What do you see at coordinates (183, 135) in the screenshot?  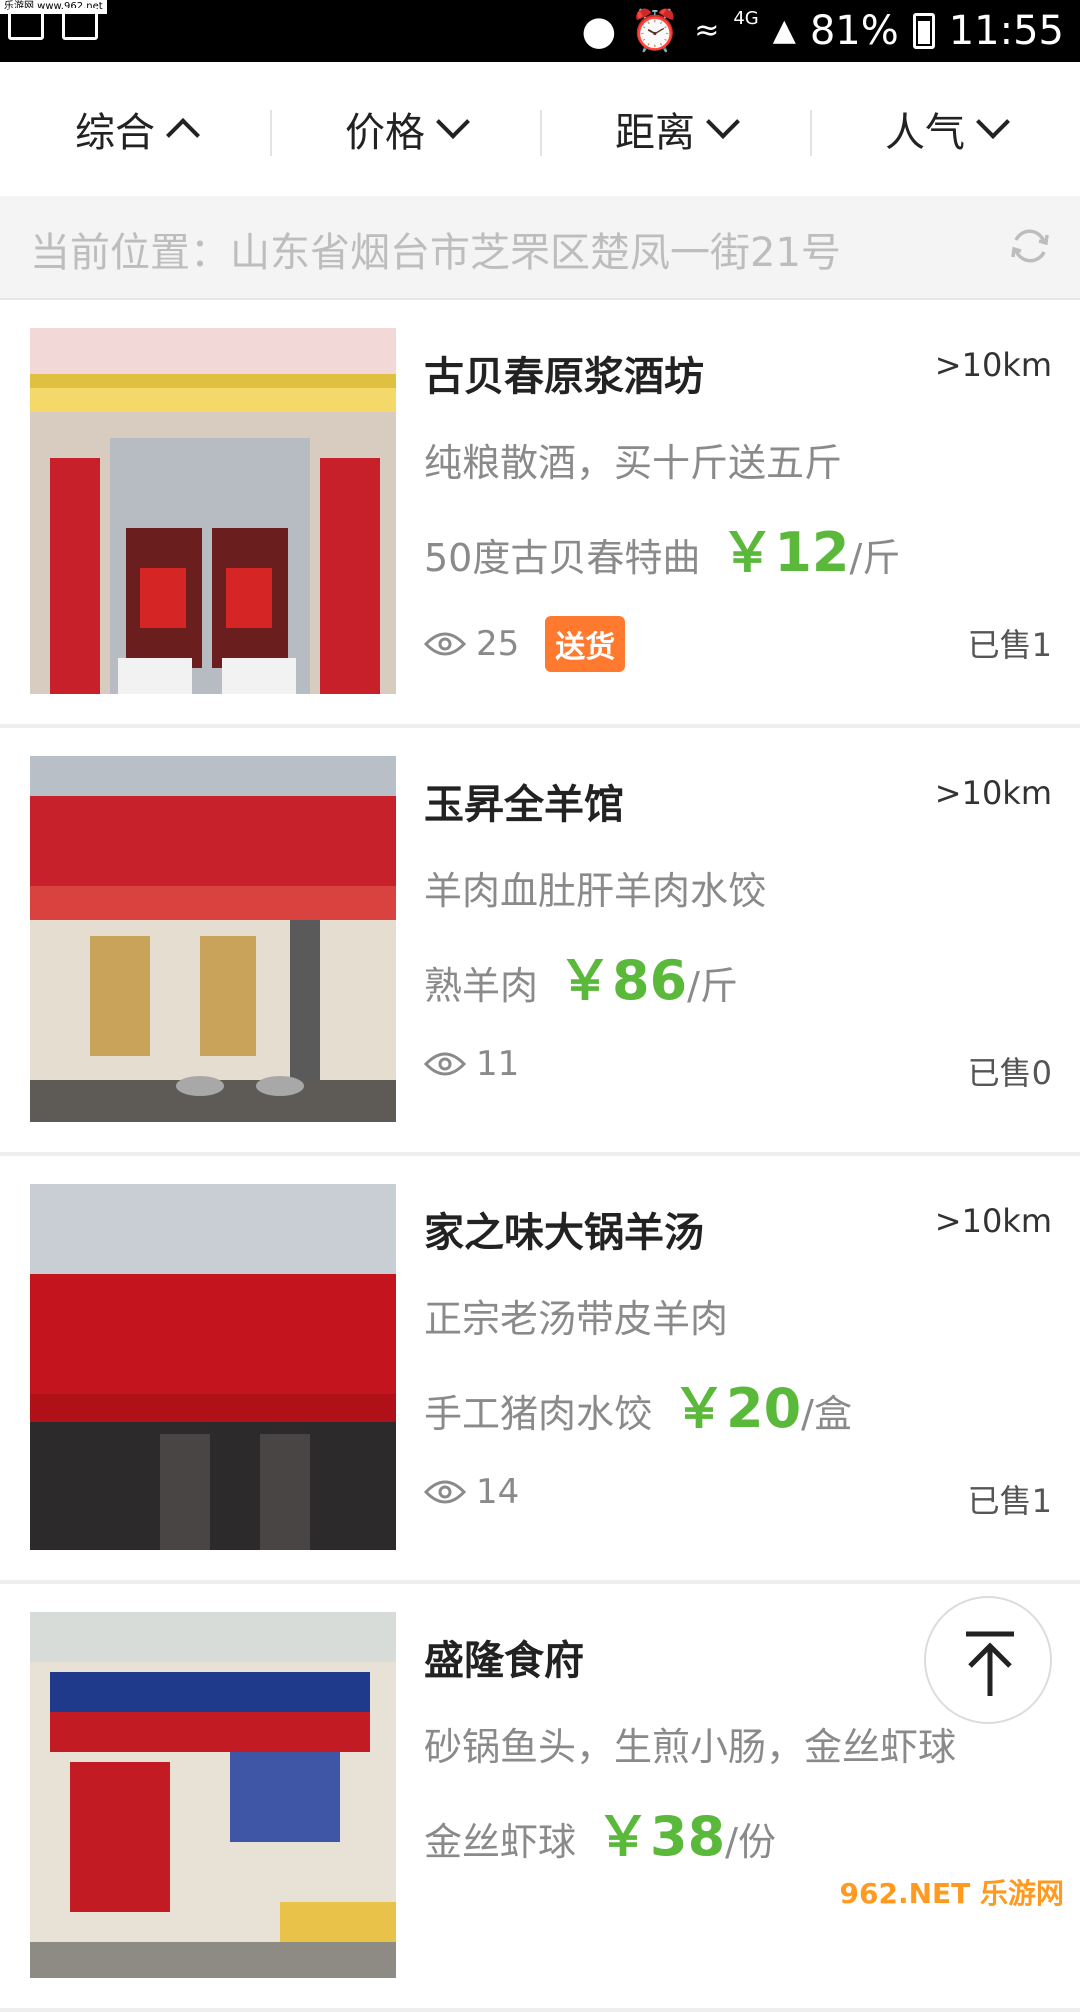 I see `chevron-up-icon` at bounding box center [183, 135].